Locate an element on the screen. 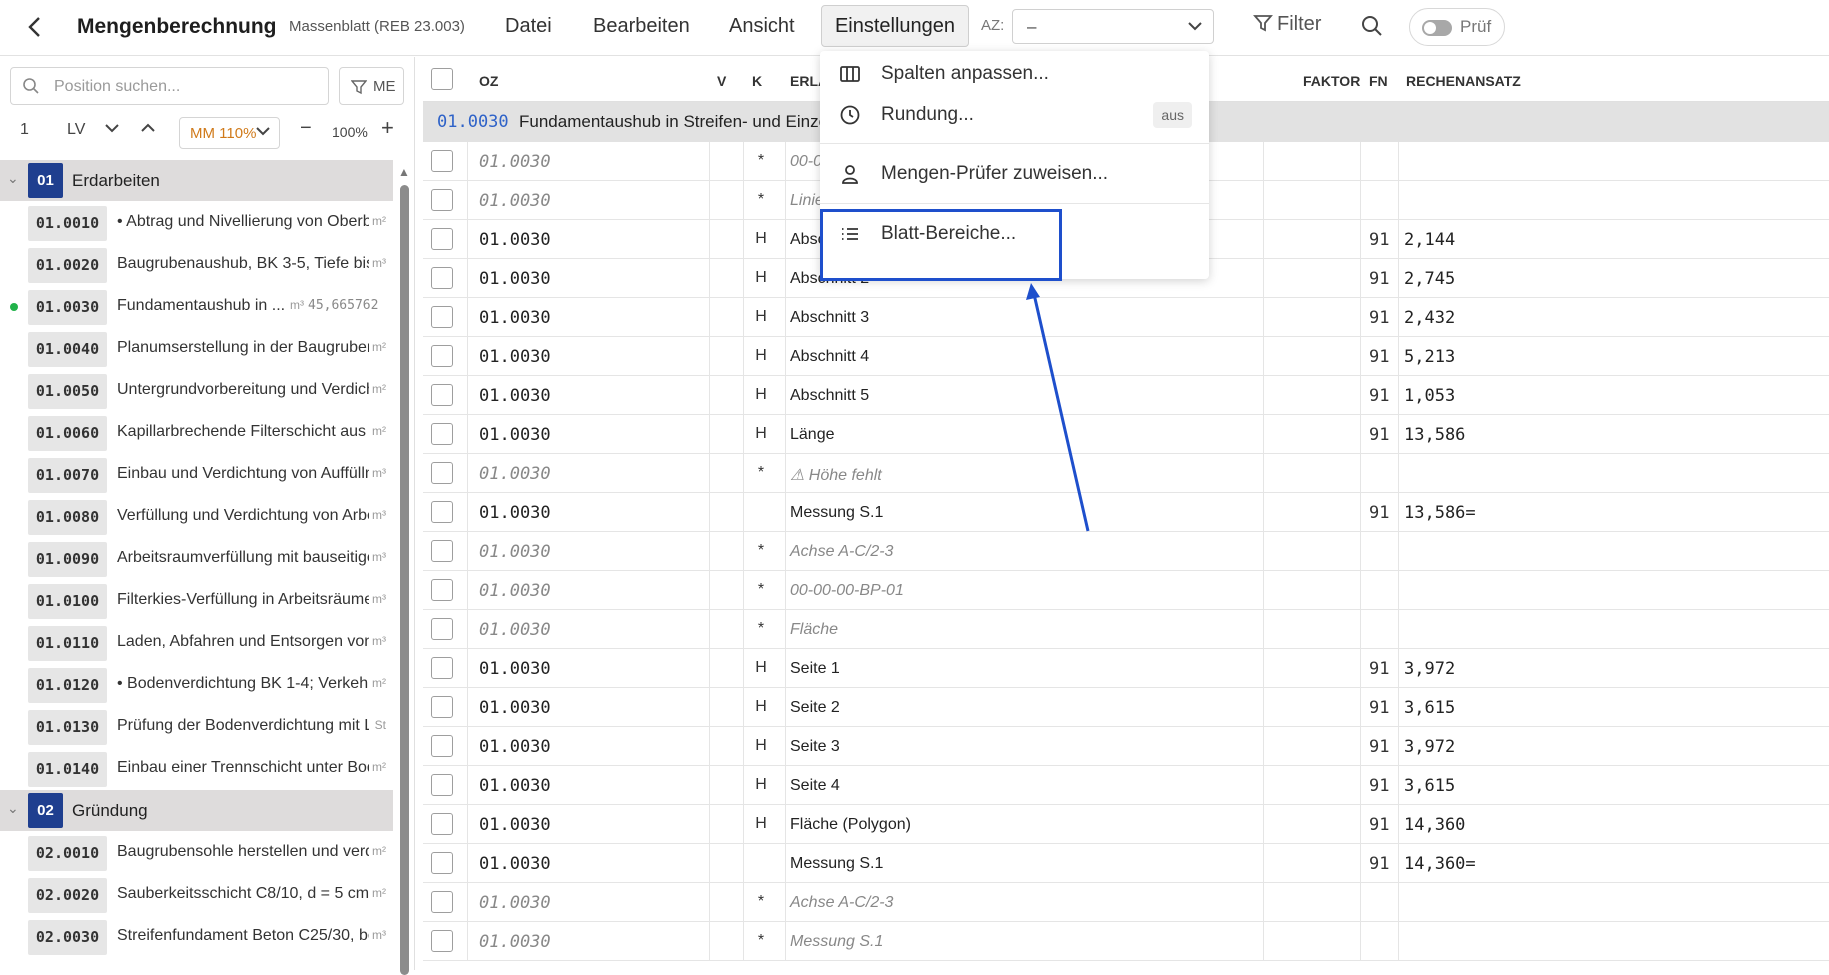  tree-group: ⌄ 02 Gründung is located at coordinates (196, 810).